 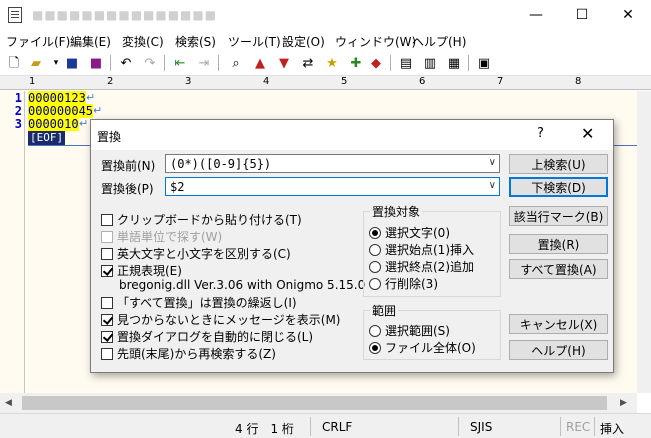 I want to click on menu-tools: ツール(T), so click(x=254, y=41).